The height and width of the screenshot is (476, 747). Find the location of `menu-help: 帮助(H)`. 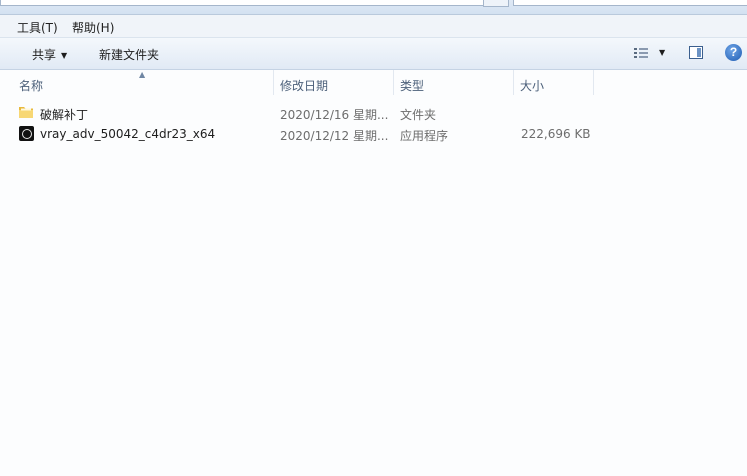

menu-help: 帮助(H) is located at coordinates (93, 27).